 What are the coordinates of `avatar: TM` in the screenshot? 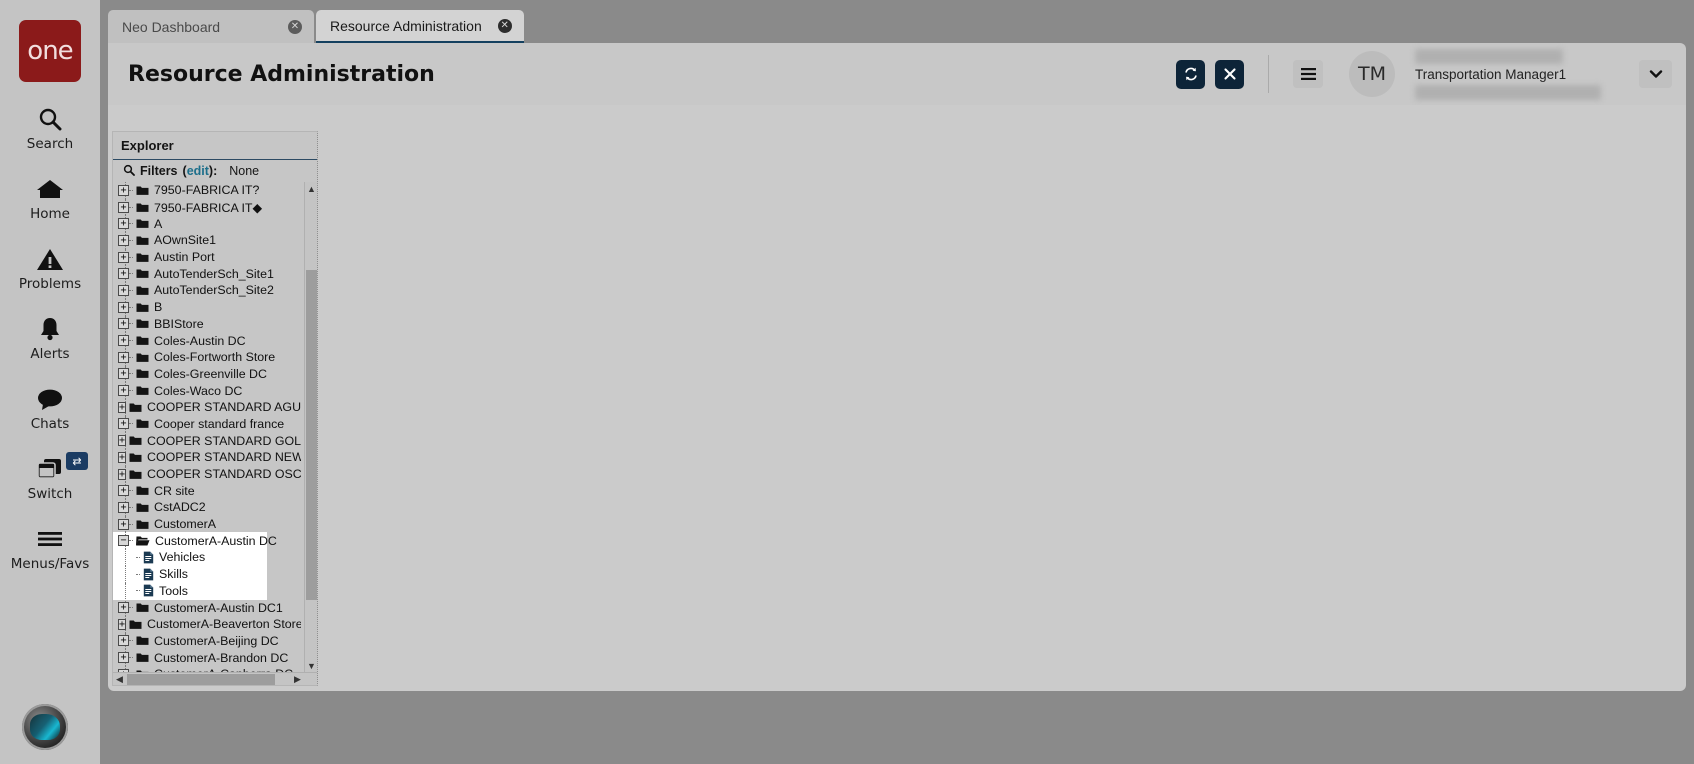 It's located at (1372, 74).